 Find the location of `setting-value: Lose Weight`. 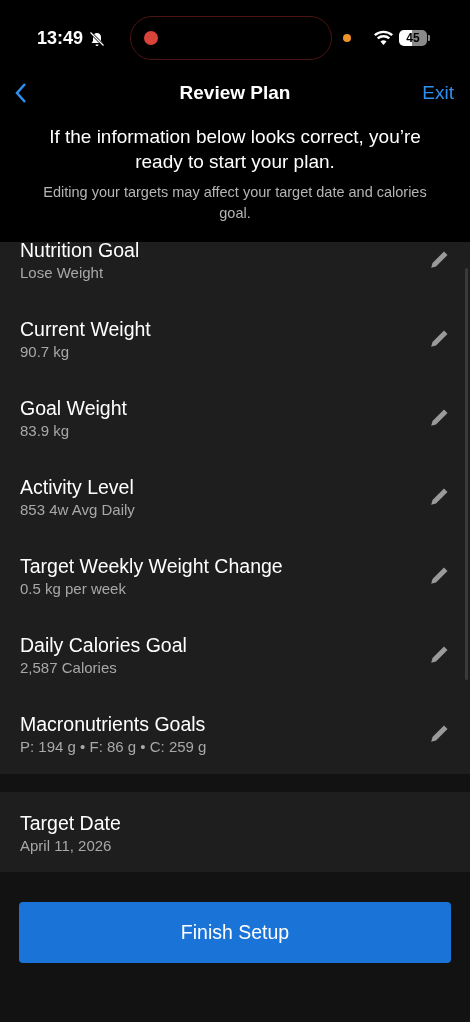

setting-value: Lose Weight is located at coordinates (62, 272).